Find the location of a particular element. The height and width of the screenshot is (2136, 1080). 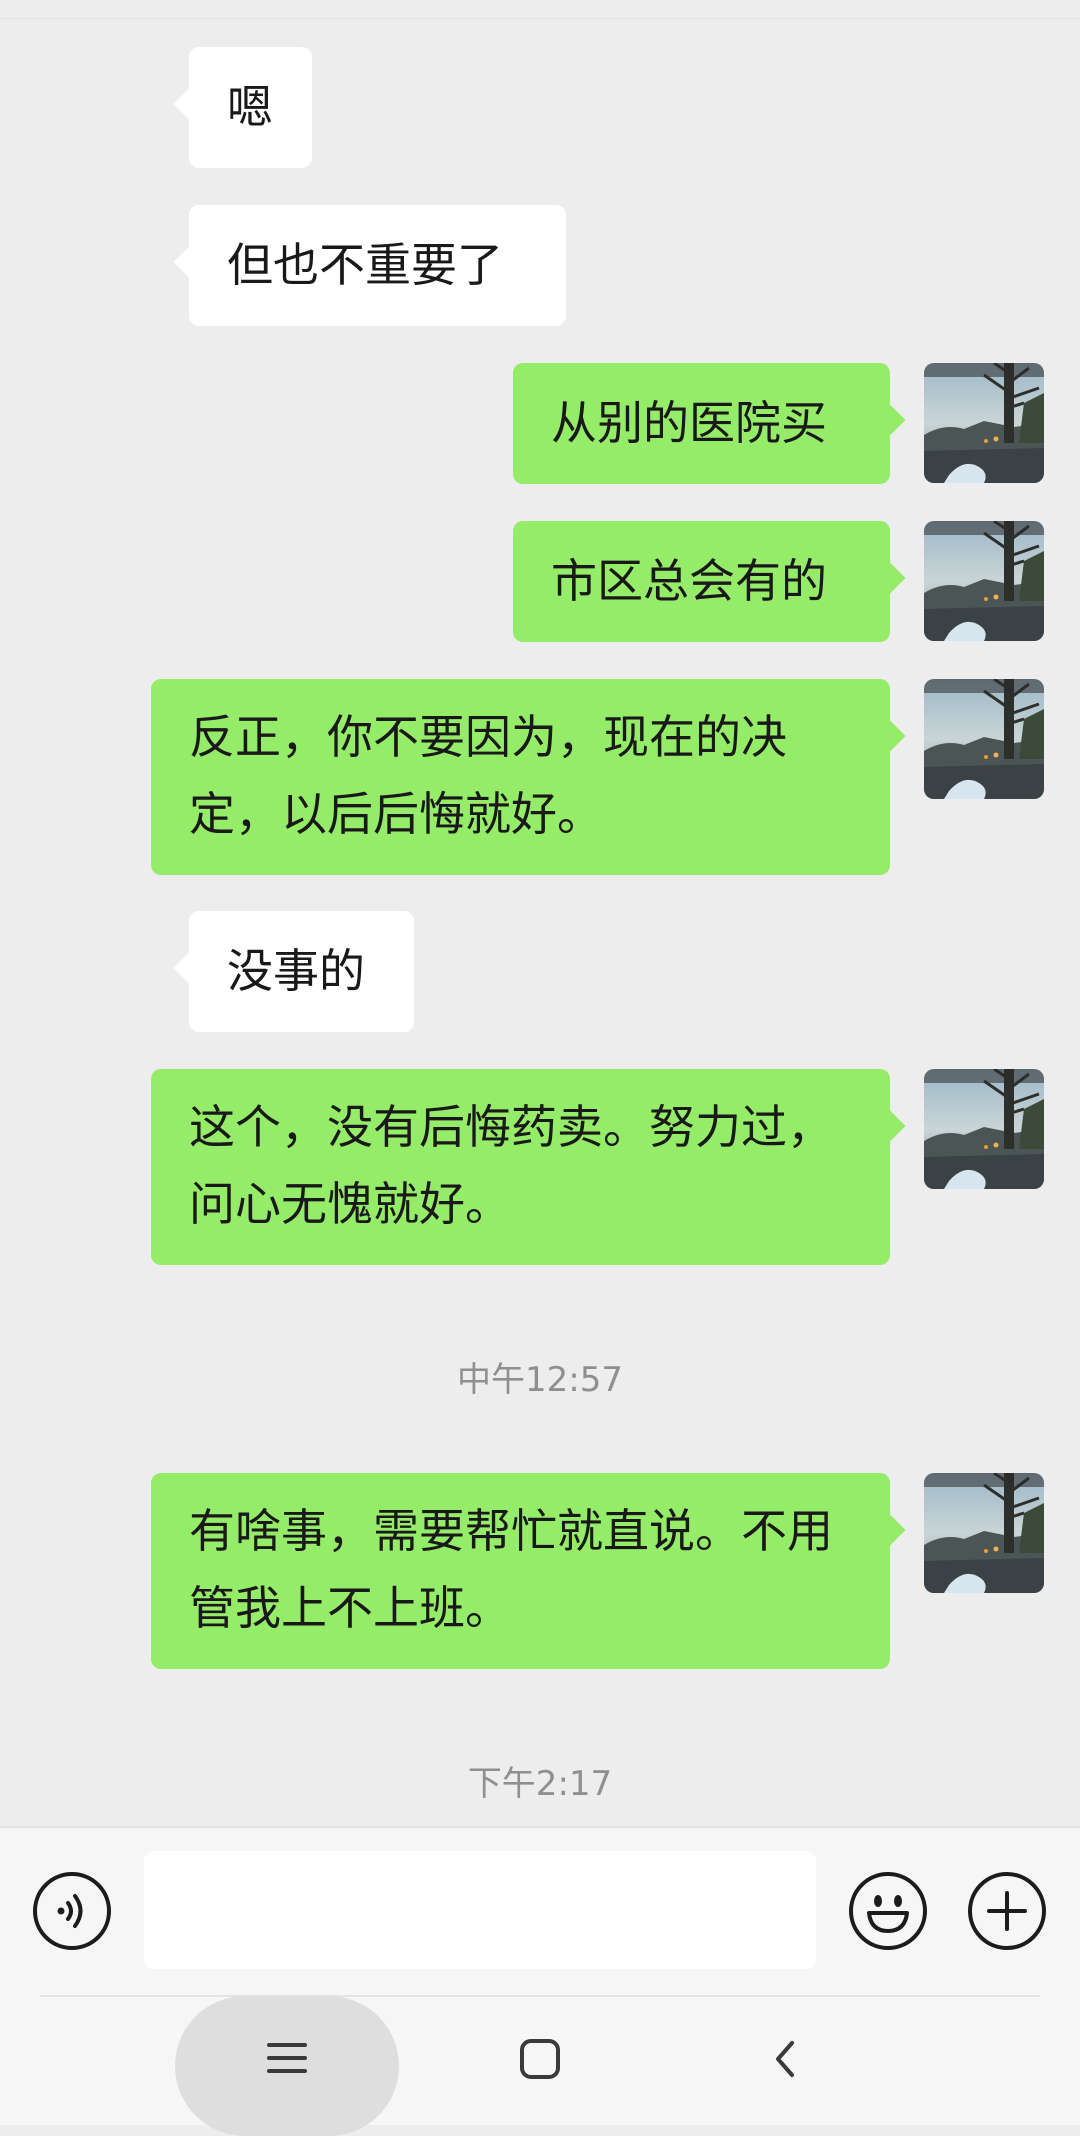

add-button is located at coordinates (1007, 1911).